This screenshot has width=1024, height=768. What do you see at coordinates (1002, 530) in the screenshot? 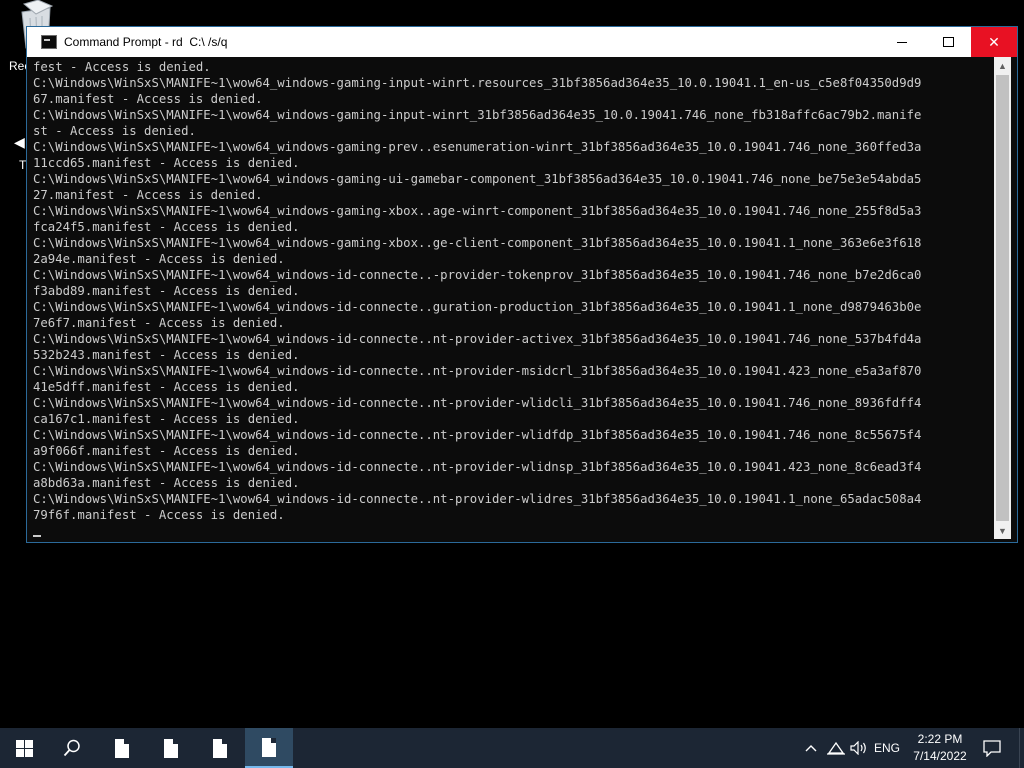
I see `scroll-down-arrow: ▼` at bounding box center [1002, 530].